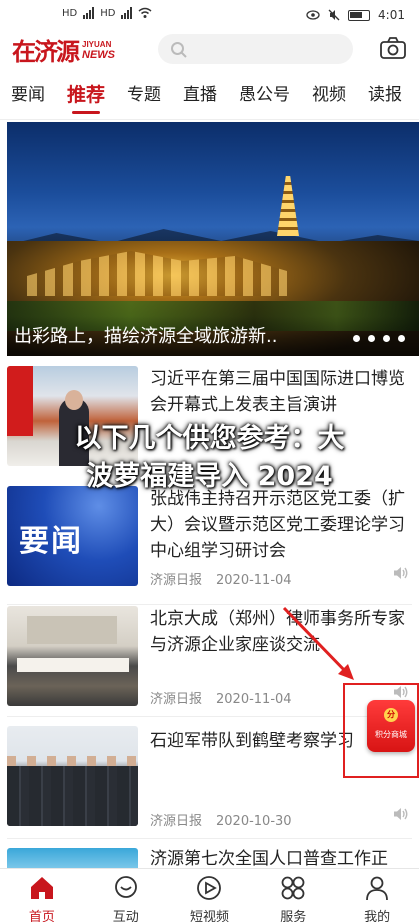 The height and width of the screenshot is (922, 419). I want to click on news-meta: 济源日报 2020-10-30, so click(221, 819).